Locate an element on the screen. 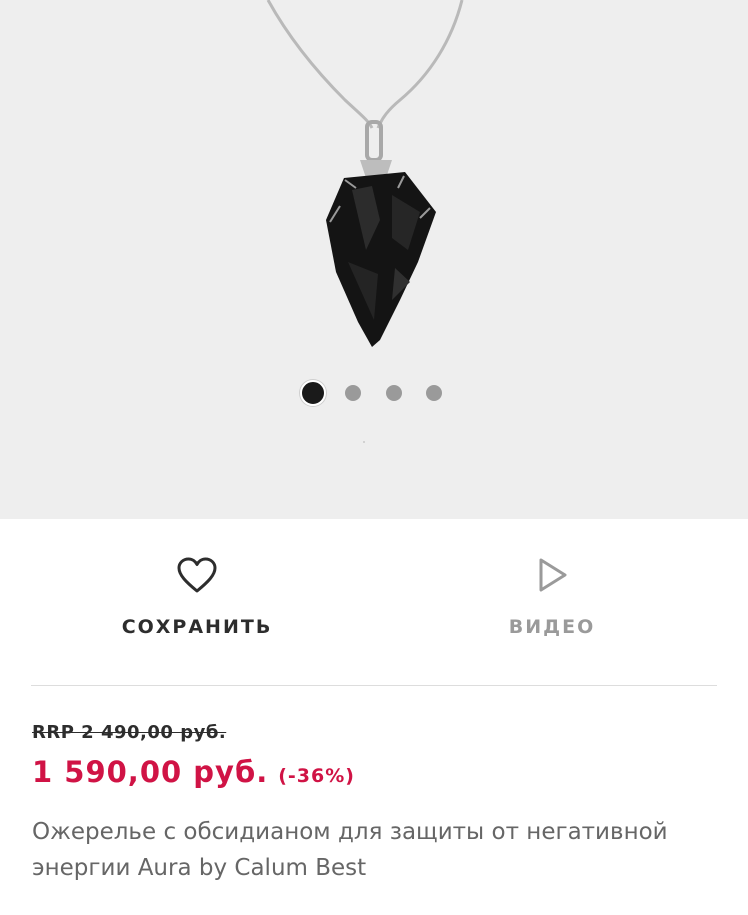 The height and width of the screenshot is (915, 748). heart-icon is located at coordinates (197, 575).